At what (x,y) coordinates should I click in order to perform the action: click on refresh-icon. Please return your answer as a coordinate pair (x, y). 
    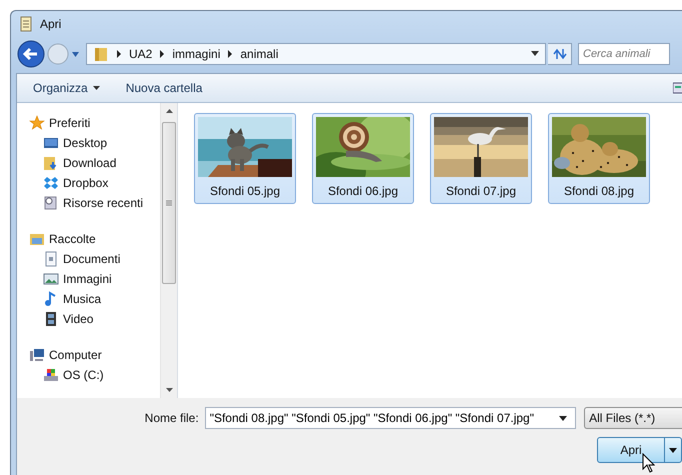
    Looking at the image, I should click on (560, 54).